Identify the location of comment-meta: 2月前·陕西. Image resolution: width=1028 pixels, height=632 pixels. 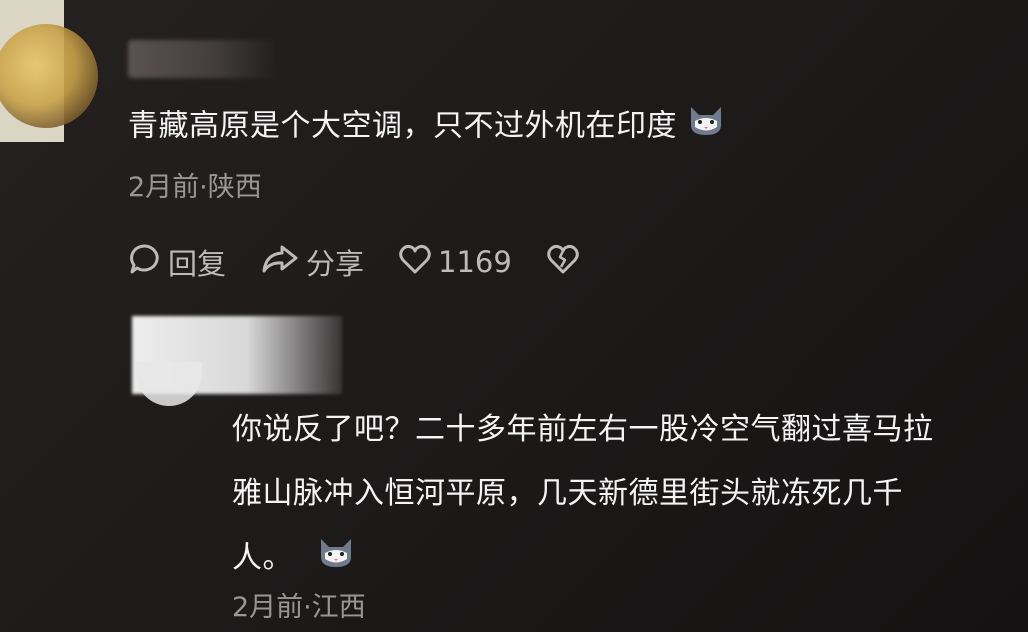
(195, 187).